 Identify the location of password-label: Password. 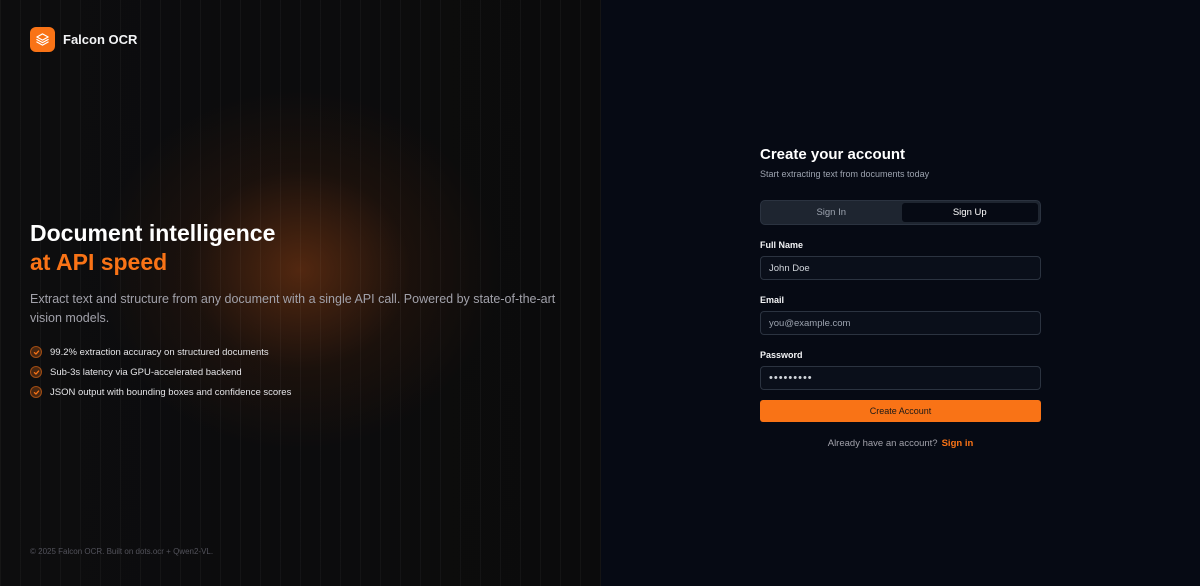
(781, 355).